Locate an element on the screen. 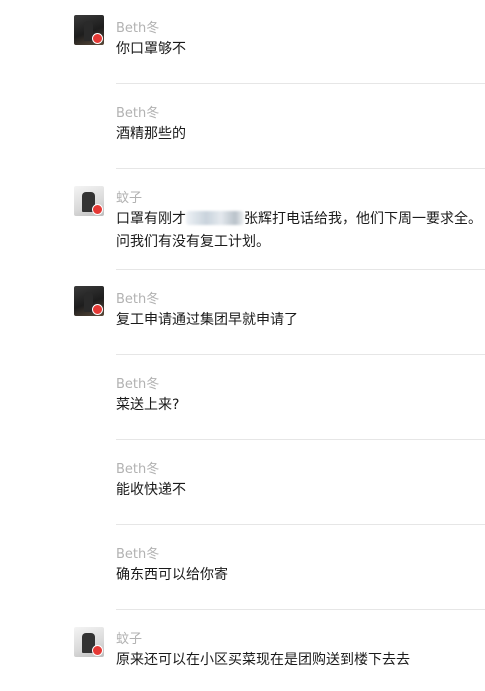 Image resolution: width=485 pixels, height=691 pixels. message-text: 酒精那些的 is located at coordinates (151, 134).